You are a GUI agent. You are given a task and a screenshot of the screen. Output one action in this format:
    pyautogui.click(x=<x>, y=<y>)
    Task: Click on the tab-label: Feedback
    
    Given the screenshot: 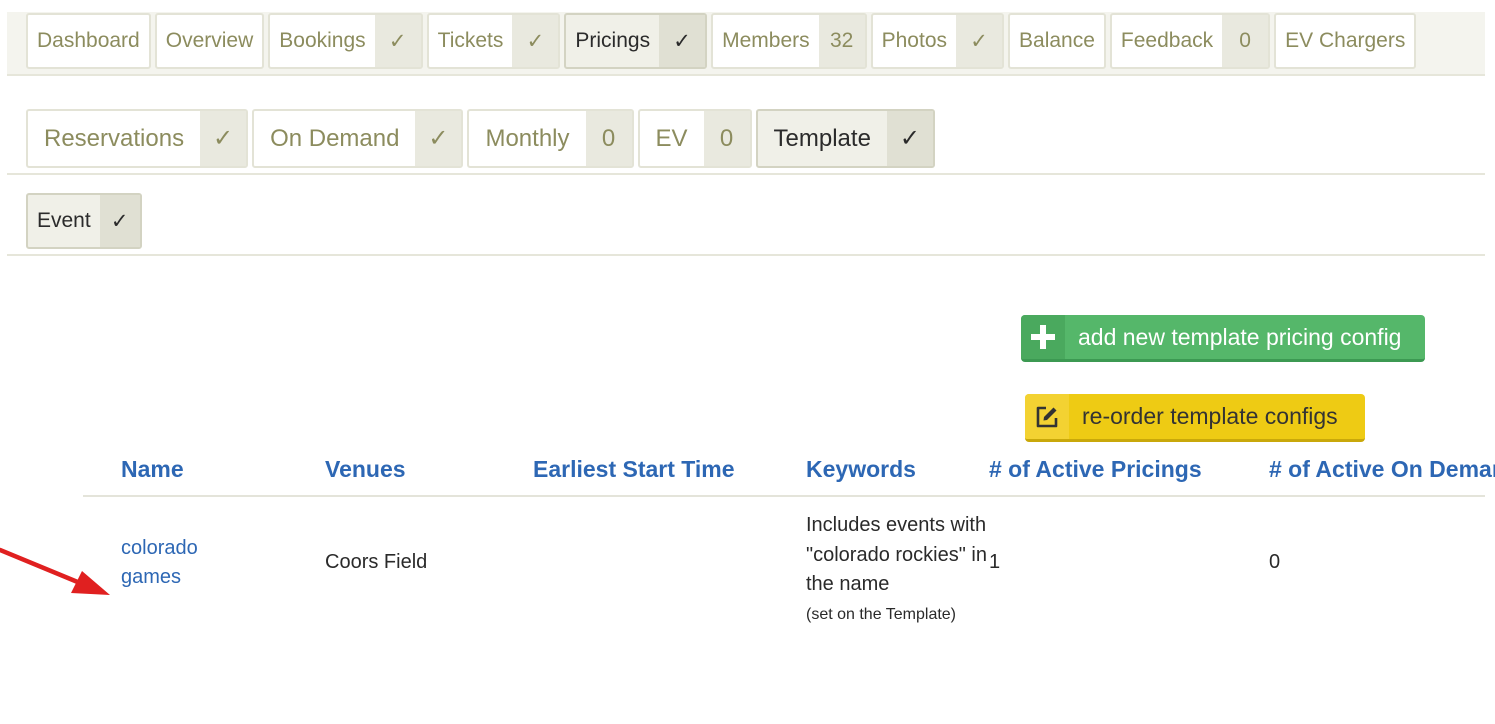 What is the action you would take?
    pyautogui.click(x=1167, y=40)
    